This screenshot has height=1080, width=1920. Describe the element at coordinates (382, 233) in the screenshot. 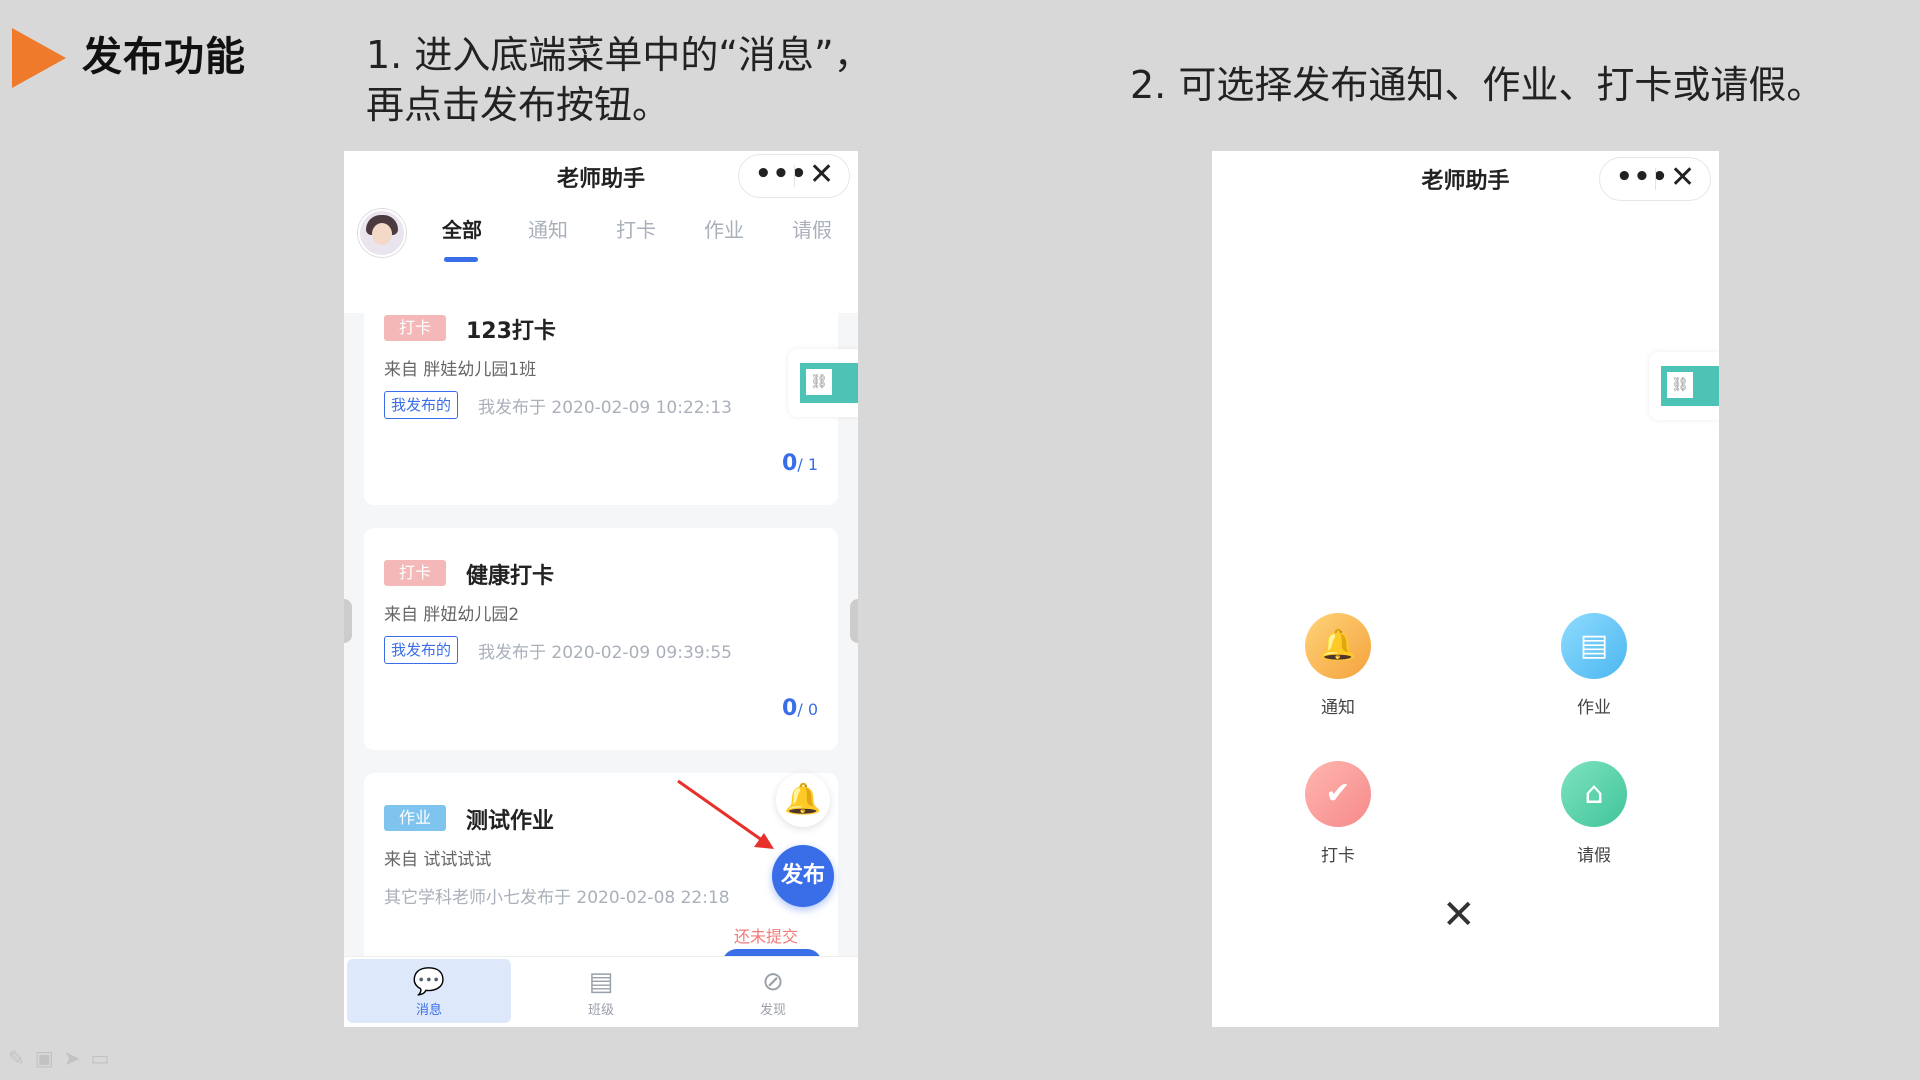

I see `avatar` at that location.